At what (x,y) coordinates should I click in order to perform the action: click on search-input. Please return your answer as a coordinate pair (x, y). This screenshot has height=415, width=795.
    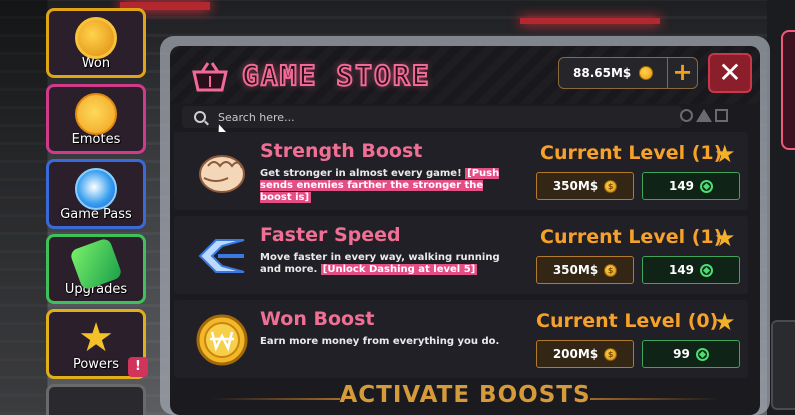
    Looking at the image, I should click on (438, 117).